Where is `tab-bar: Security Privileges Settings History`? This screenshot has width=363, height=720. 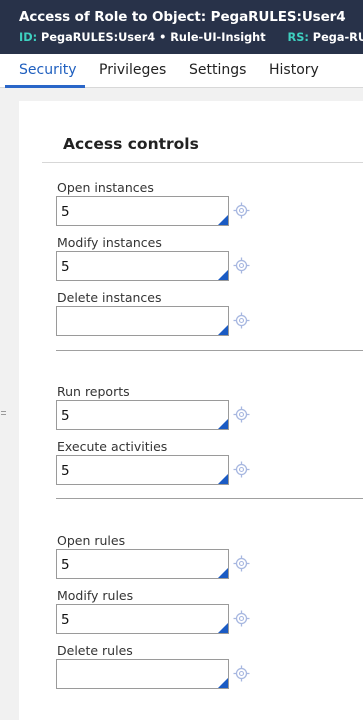
tab-bar: Security Privileges Settings History is located at coordinates (181, 71).